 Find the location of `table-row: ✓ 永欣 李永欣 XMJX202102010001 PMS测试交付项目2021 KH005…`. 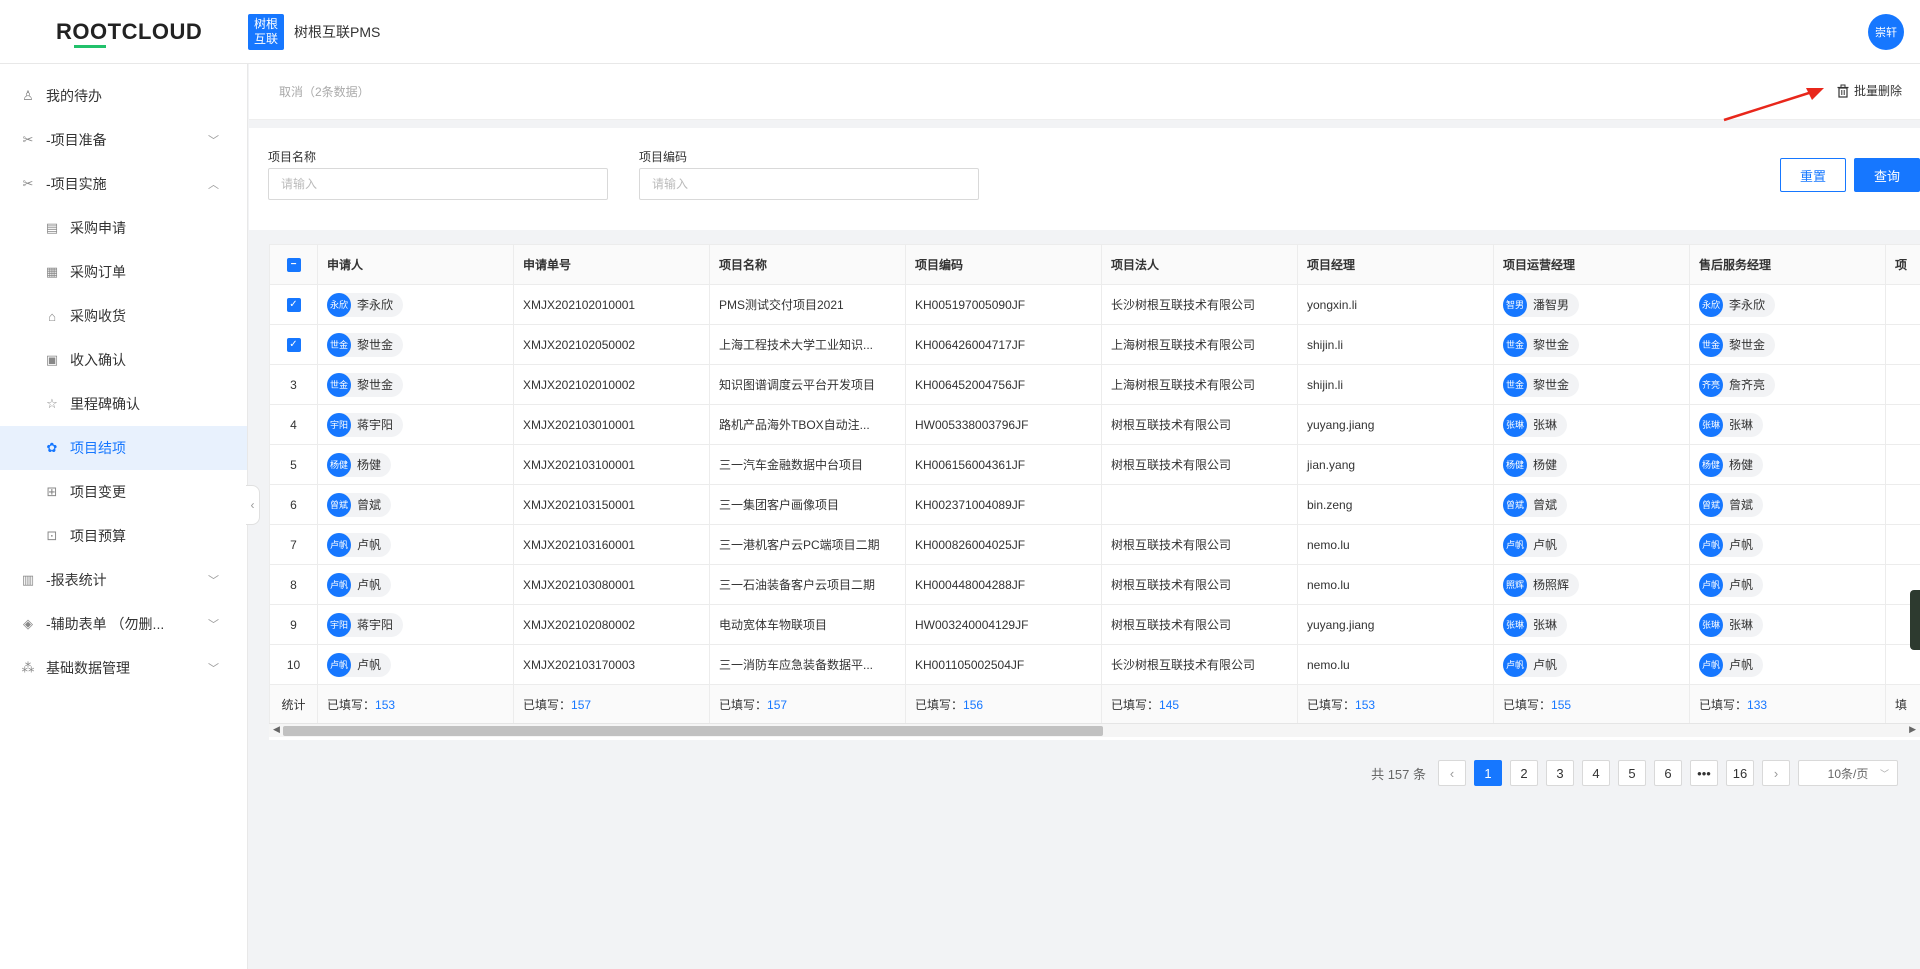

table-row: ✓ 永欣 李永欣 XMJX202102010001 PMS测试交付项目2021 KH005… is located at coordinates (1094, 304).